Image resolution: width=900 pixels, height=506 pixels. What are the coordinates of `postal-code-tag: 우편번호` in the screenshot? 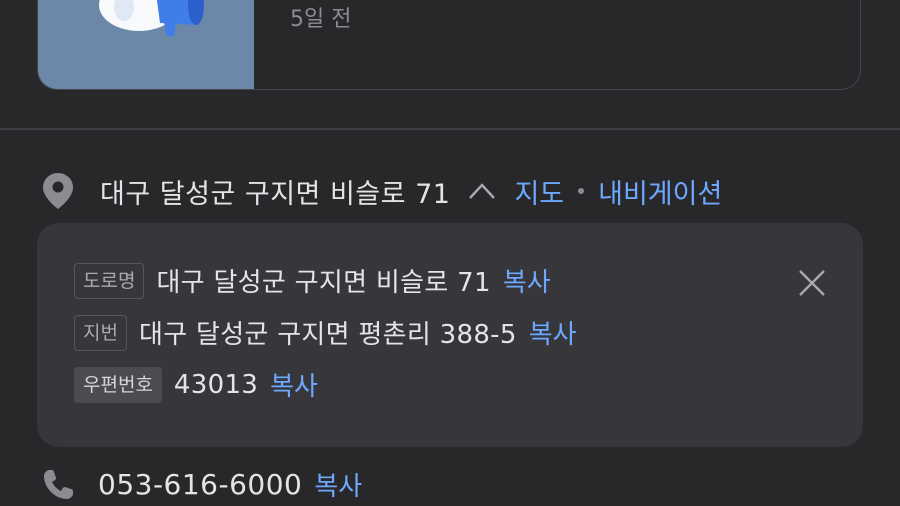 It's located at (118, 384).